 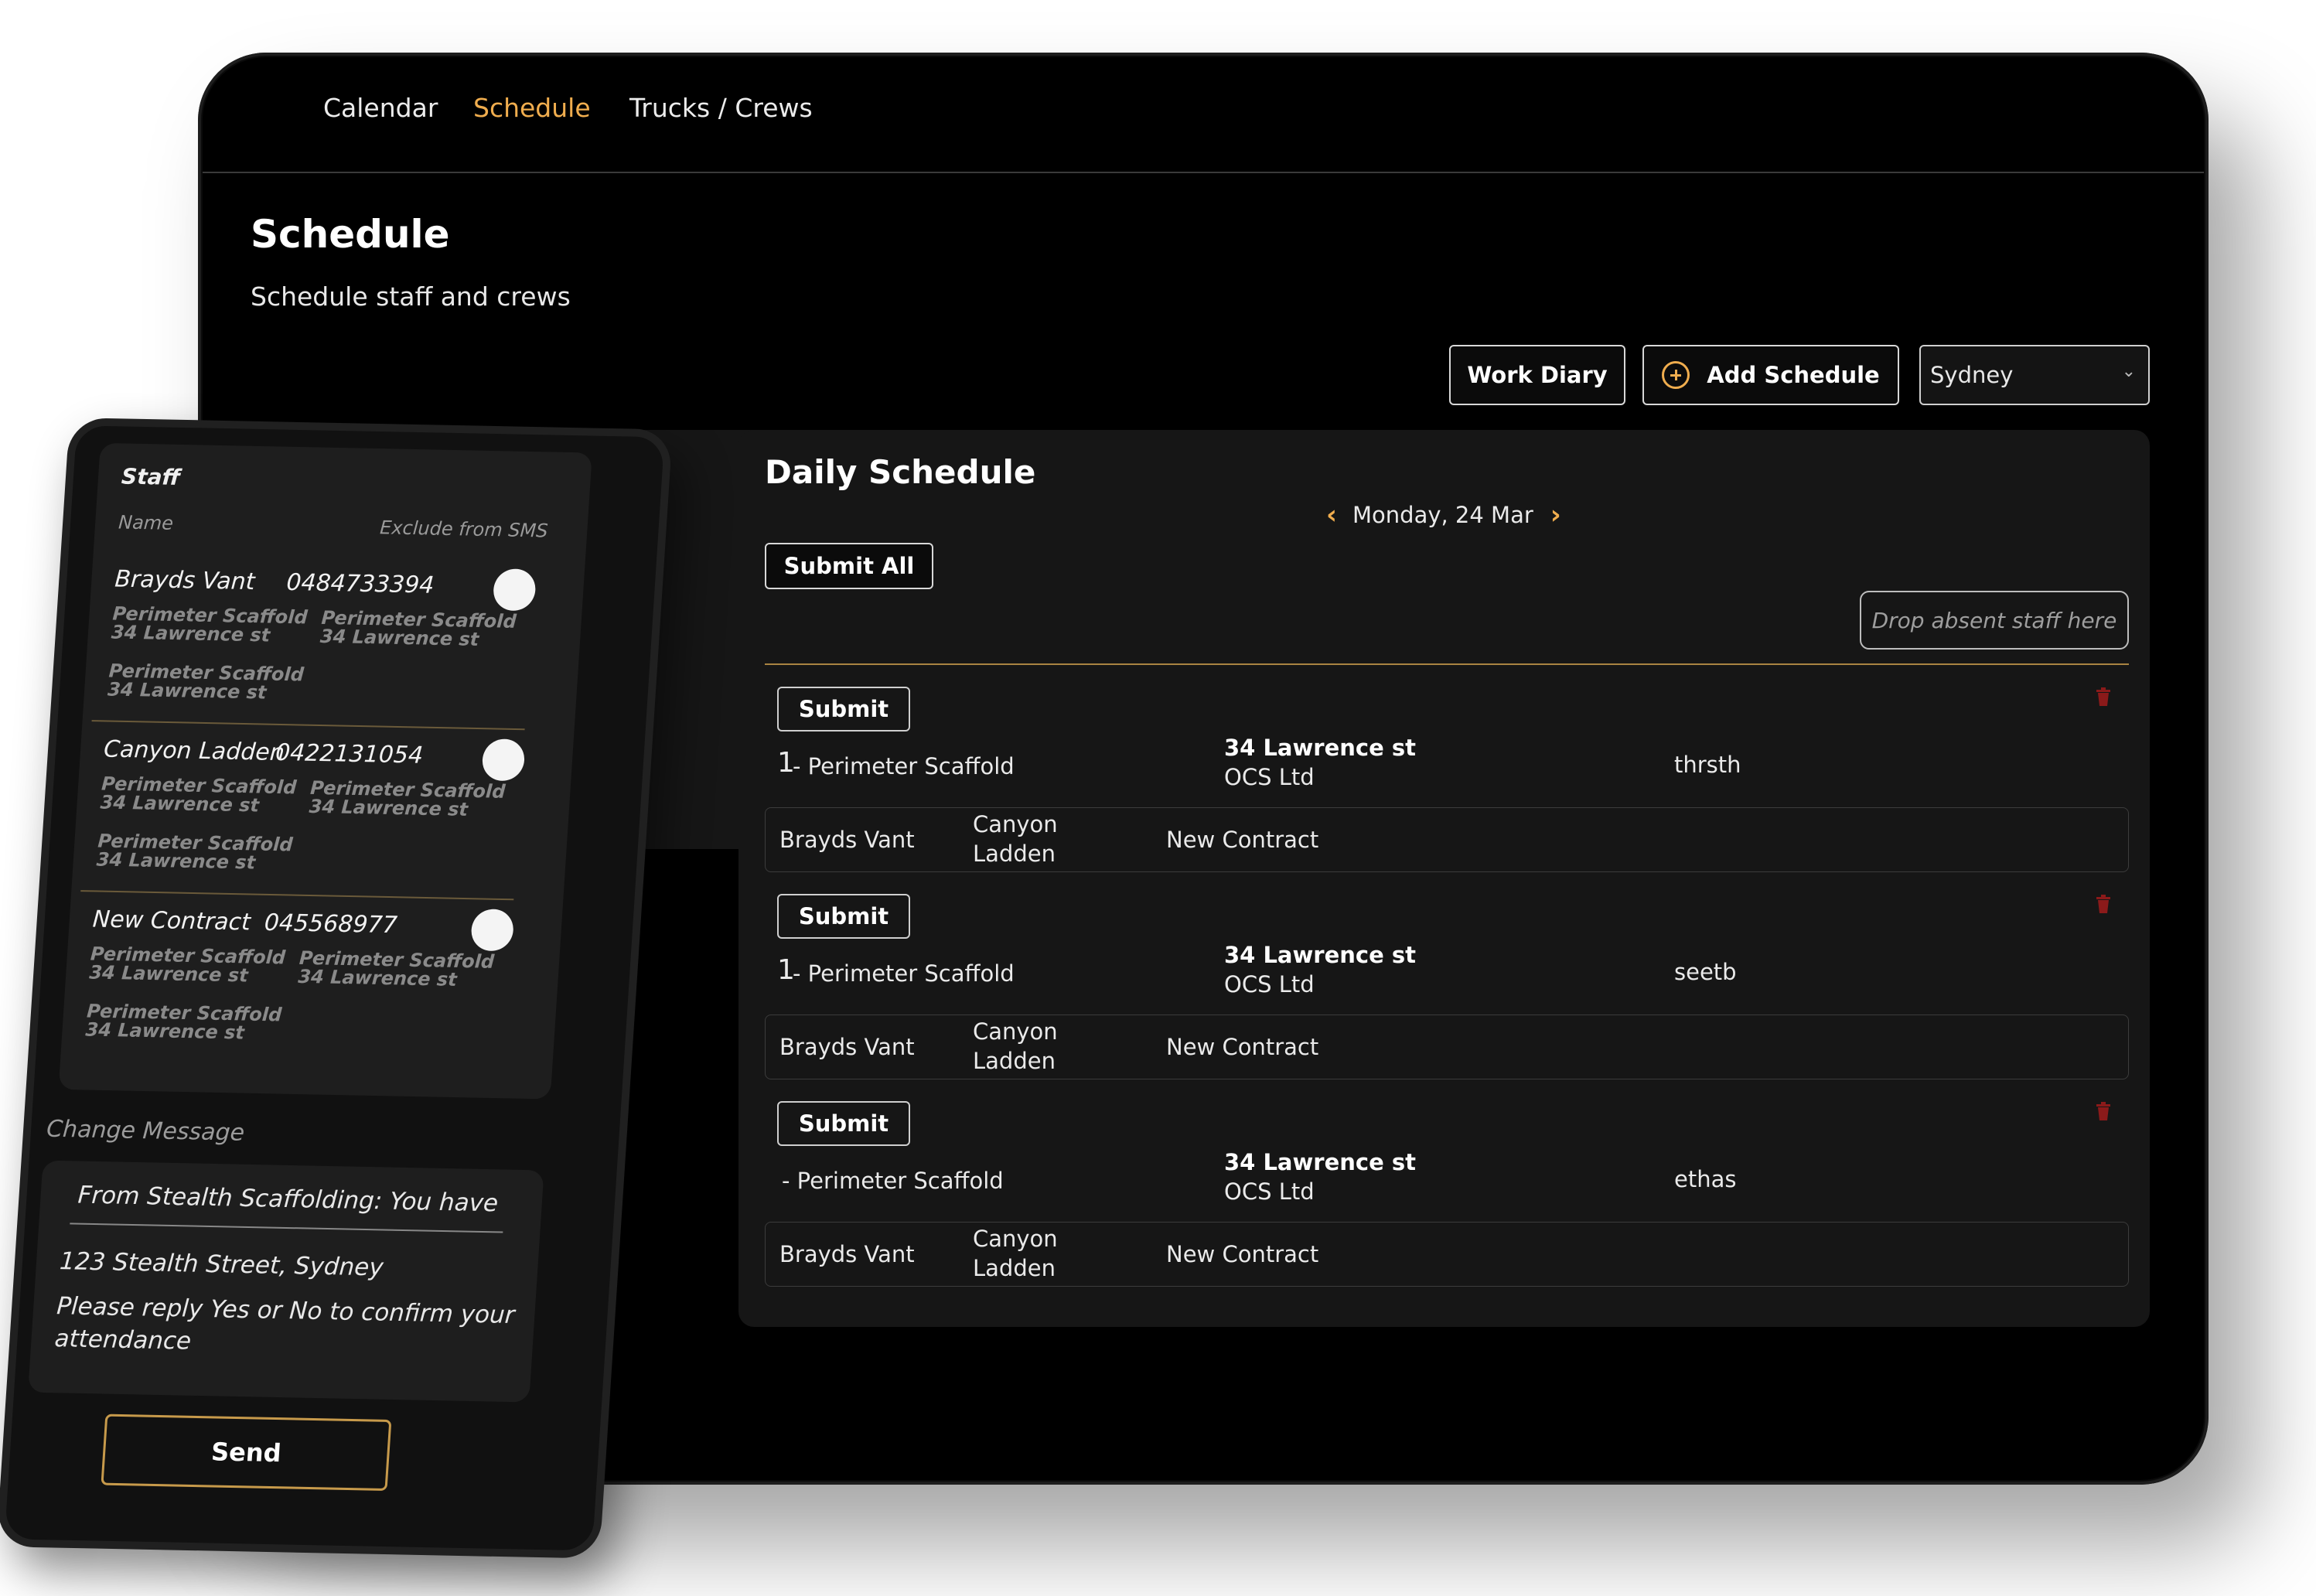 What do you see at coordinates (2035, 375) in the screenshot?
I see `location-select: Sydney ⌄` at bounding box center [2035, 375].